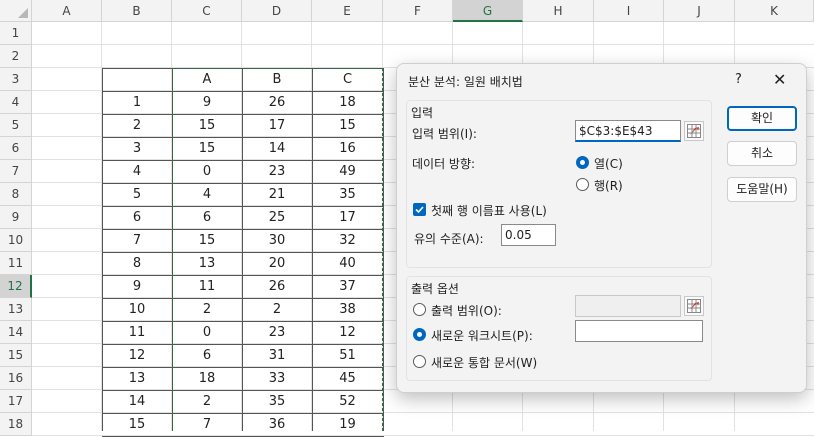  I want to click on dialog-title: 분산 분석: 일원 배치법, so click(465, 82).